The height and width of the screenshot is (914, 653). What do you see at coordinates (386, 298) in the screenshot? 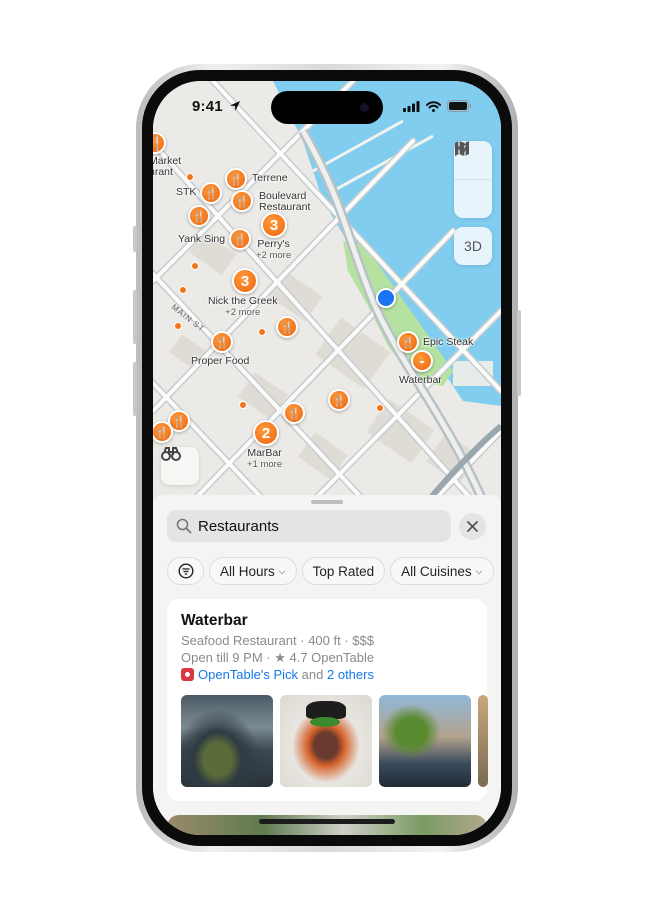
I see `user-location-dot` at bounding box center [386, 298].